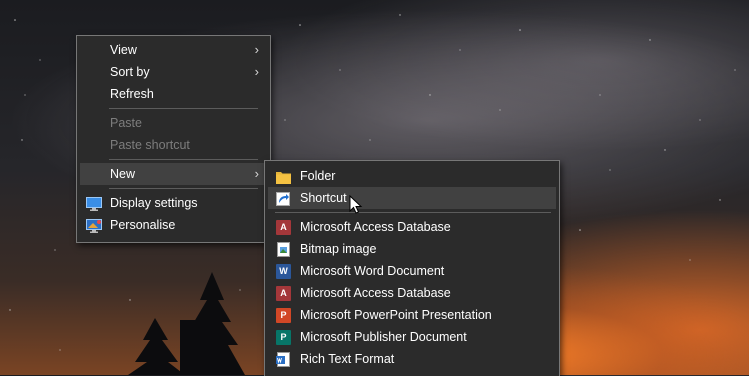  Describe the element at coordinates (283, 249) in the screenshot. I see `bitmap-icon` at that location.